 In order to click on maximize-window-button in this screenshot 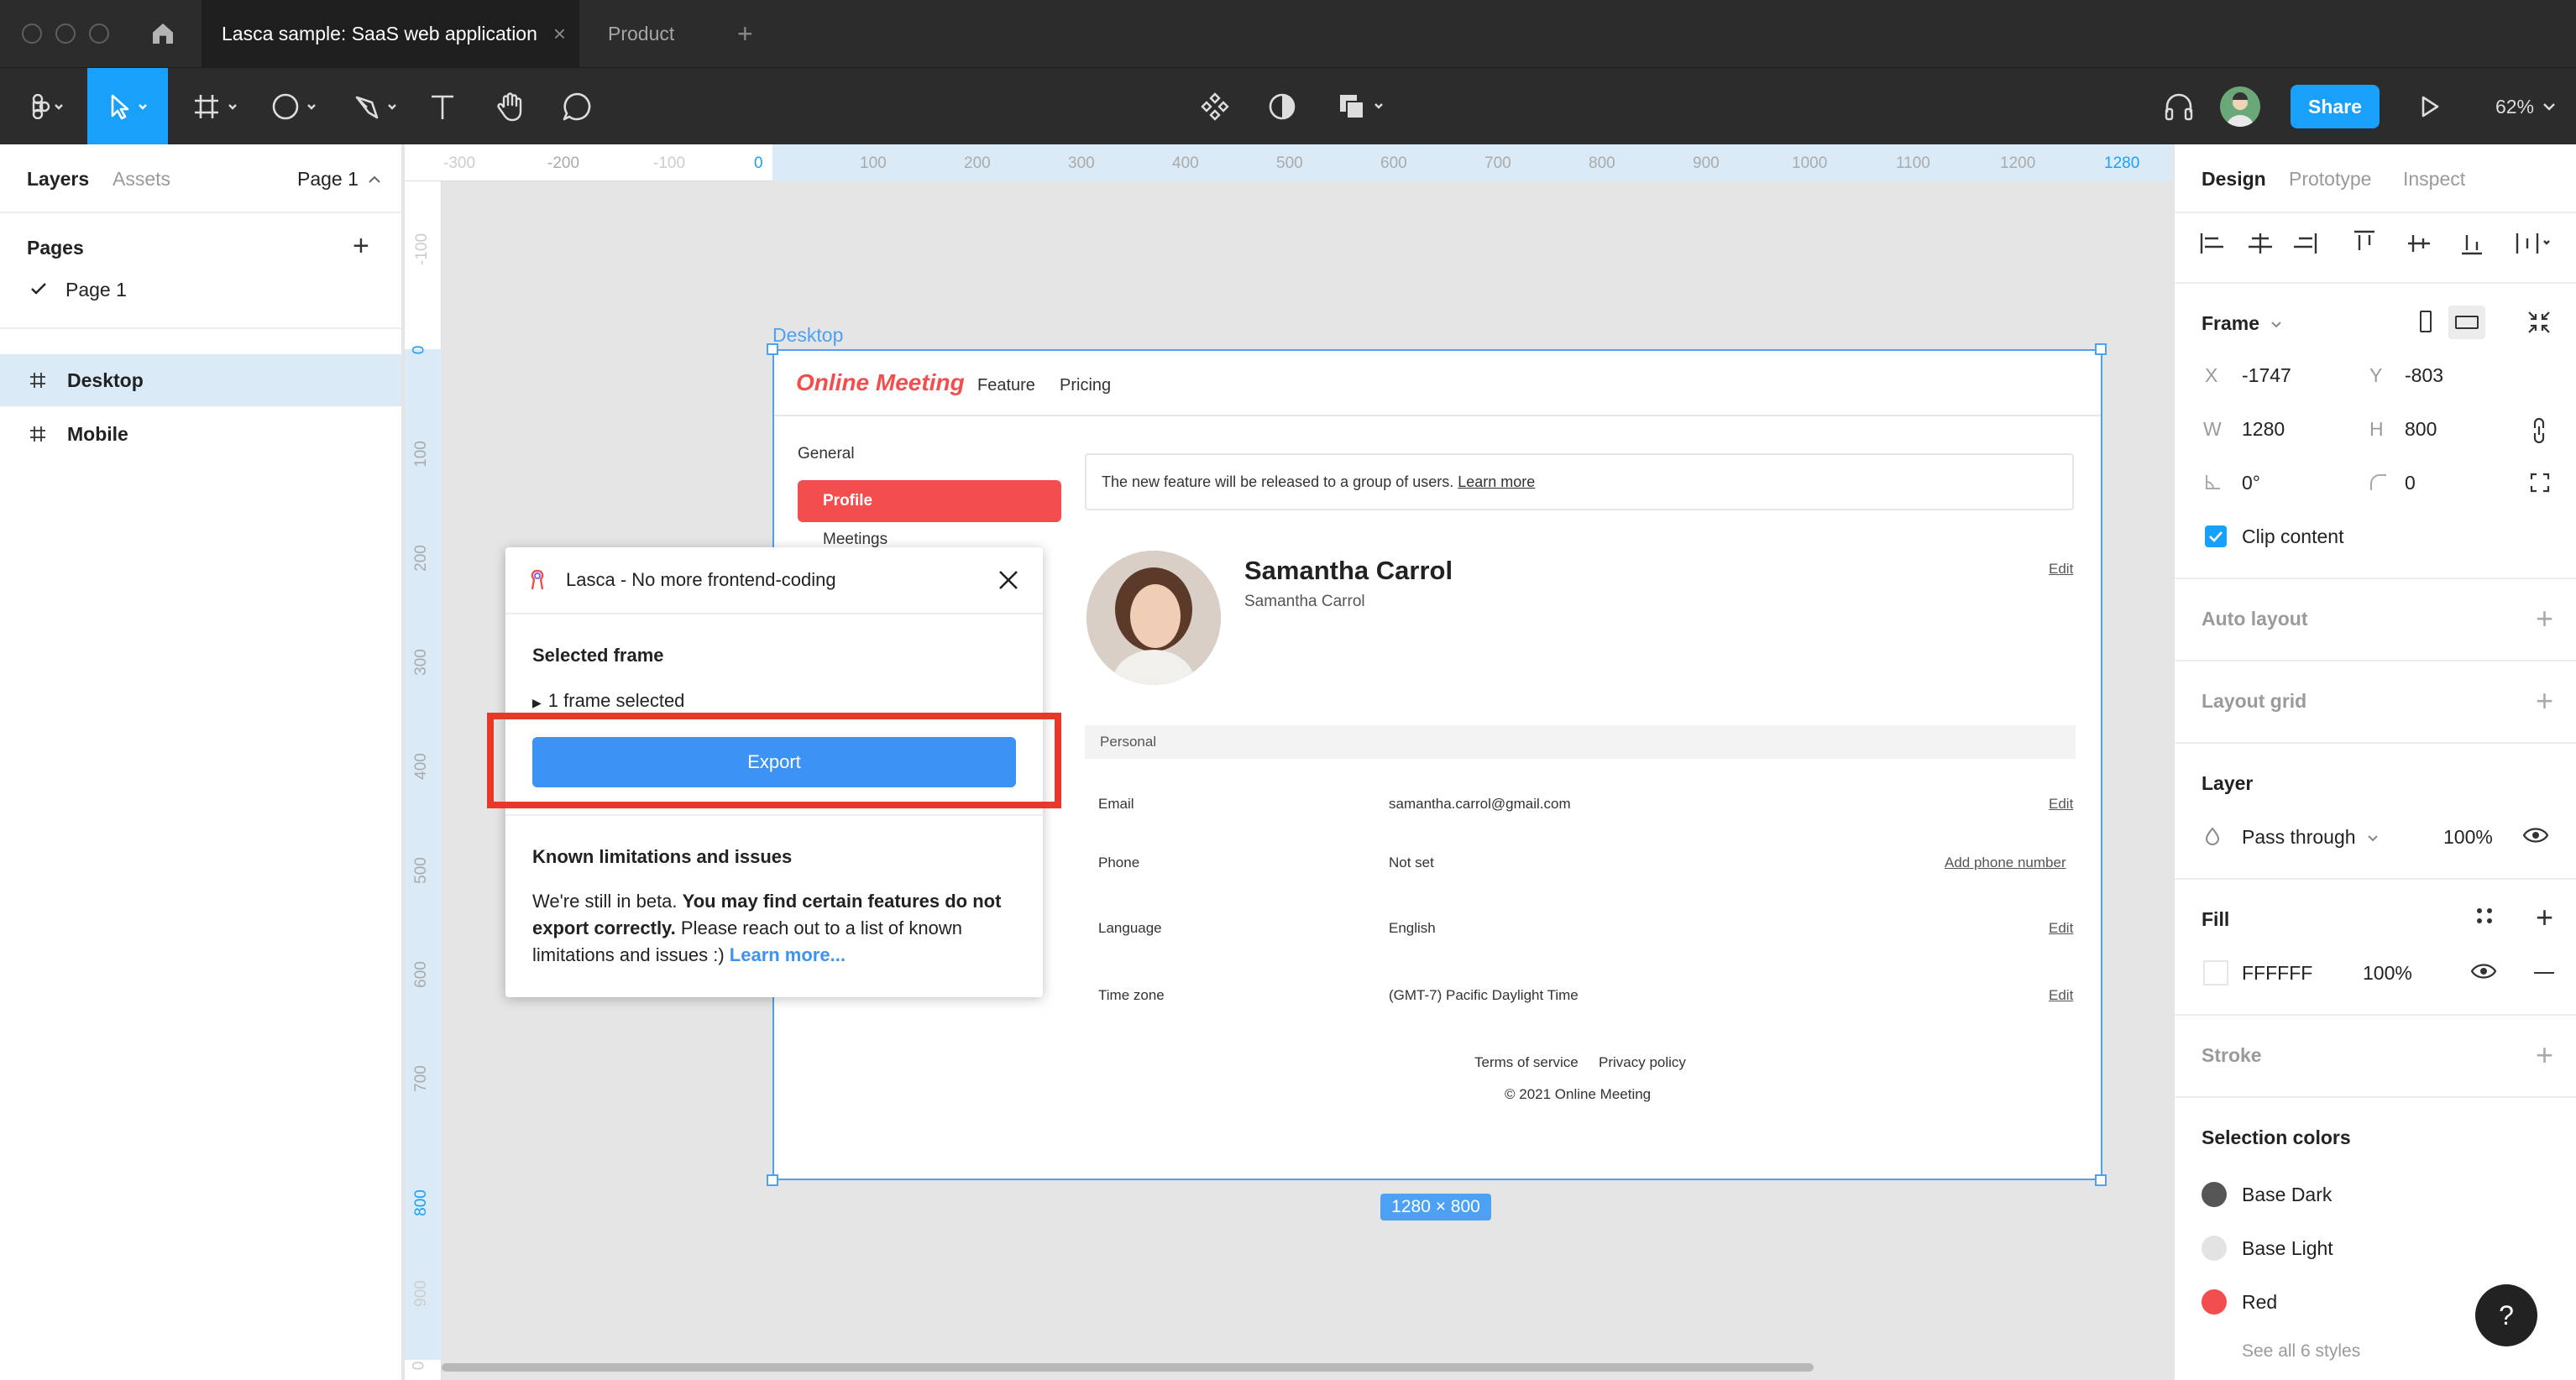, I will do `click(99, 34)`.